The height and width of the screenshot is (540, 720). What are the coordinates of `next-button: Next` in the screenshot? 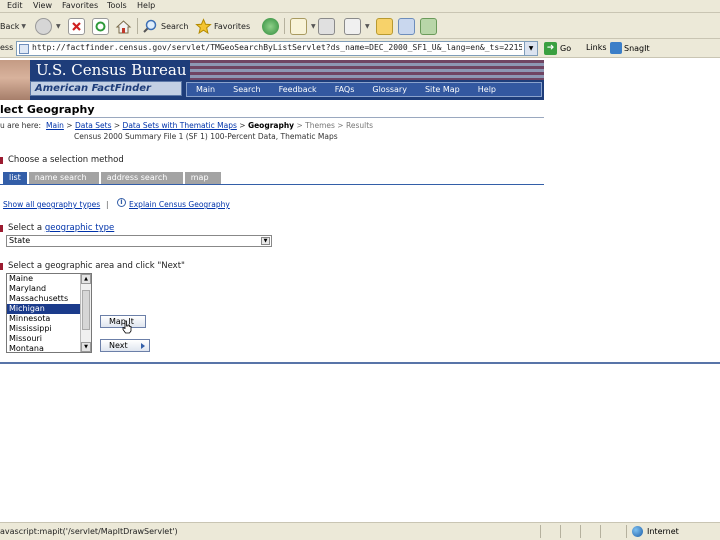 It's located at (125, 345).